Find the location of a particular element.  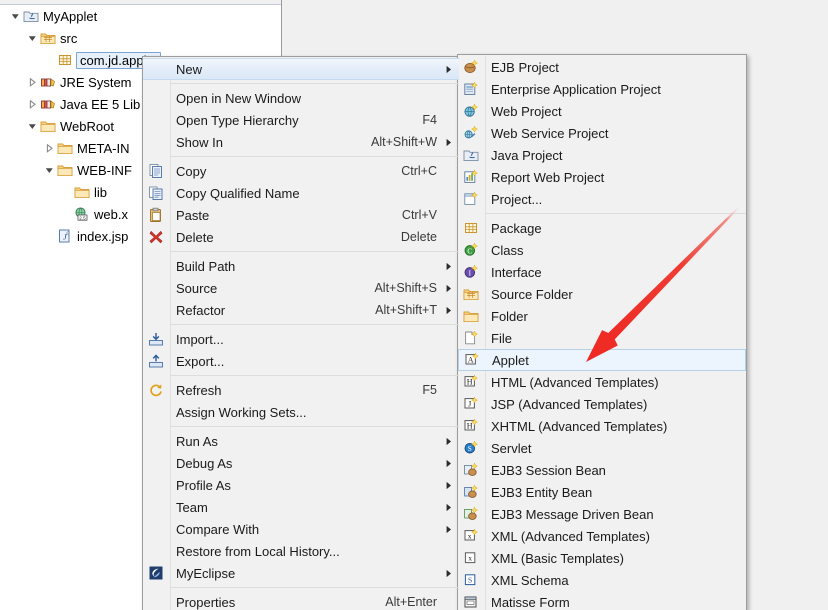

menu-item-copy: Copy Ctrl+C is located at coordinates (301, 171).